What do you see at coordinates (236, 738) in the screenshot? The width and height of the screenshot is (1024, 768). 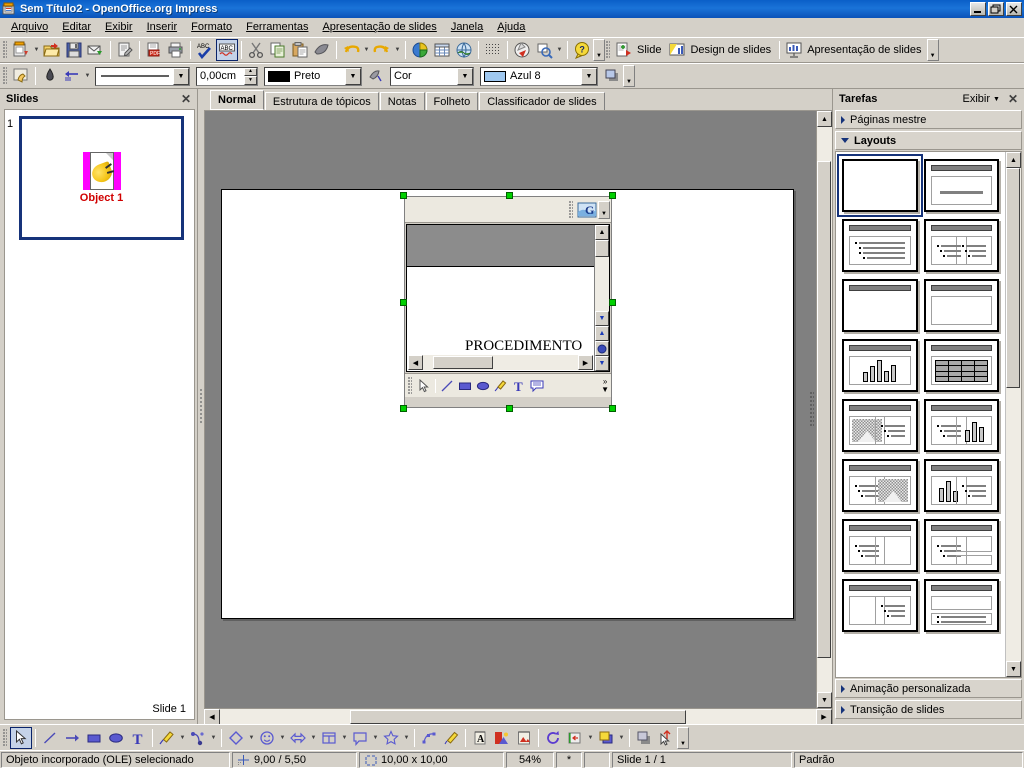 I see `basic-shapes-icon` at bounding box center [236, 738].